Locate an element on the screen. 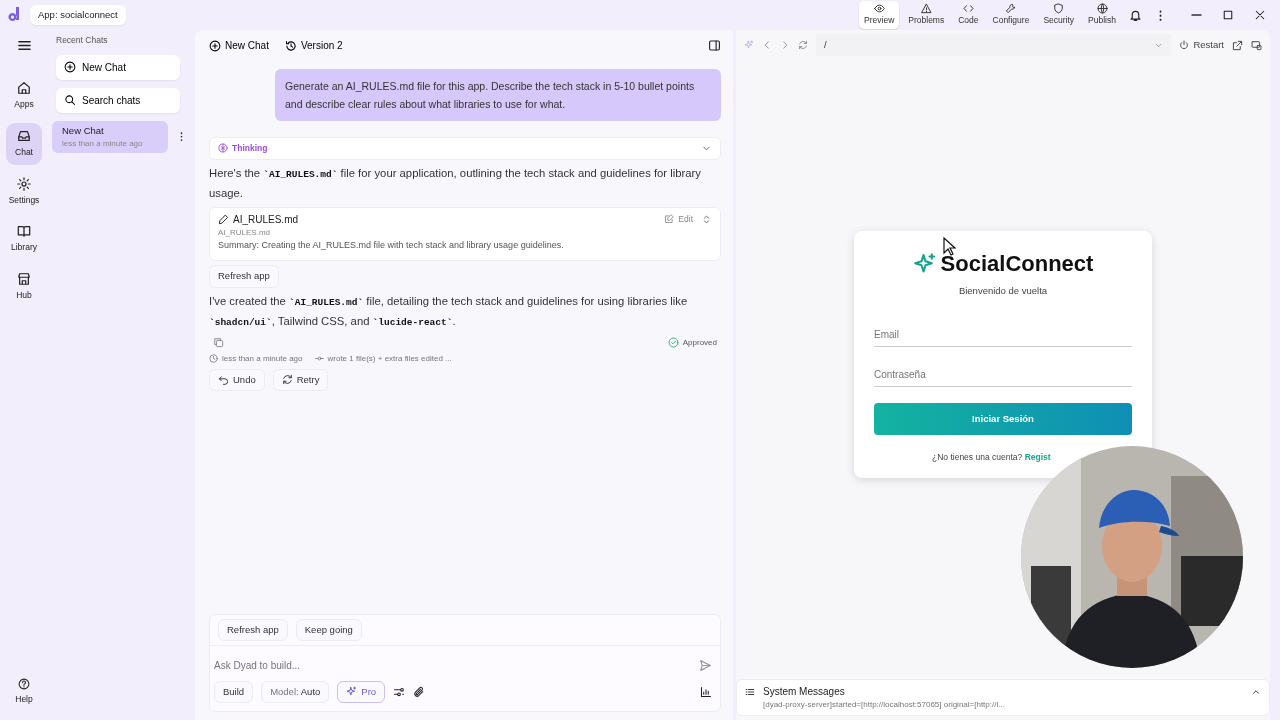 The width and height of the screenshot is (1280, 720). nav-item: Chat is located at coordinates (24, 143).